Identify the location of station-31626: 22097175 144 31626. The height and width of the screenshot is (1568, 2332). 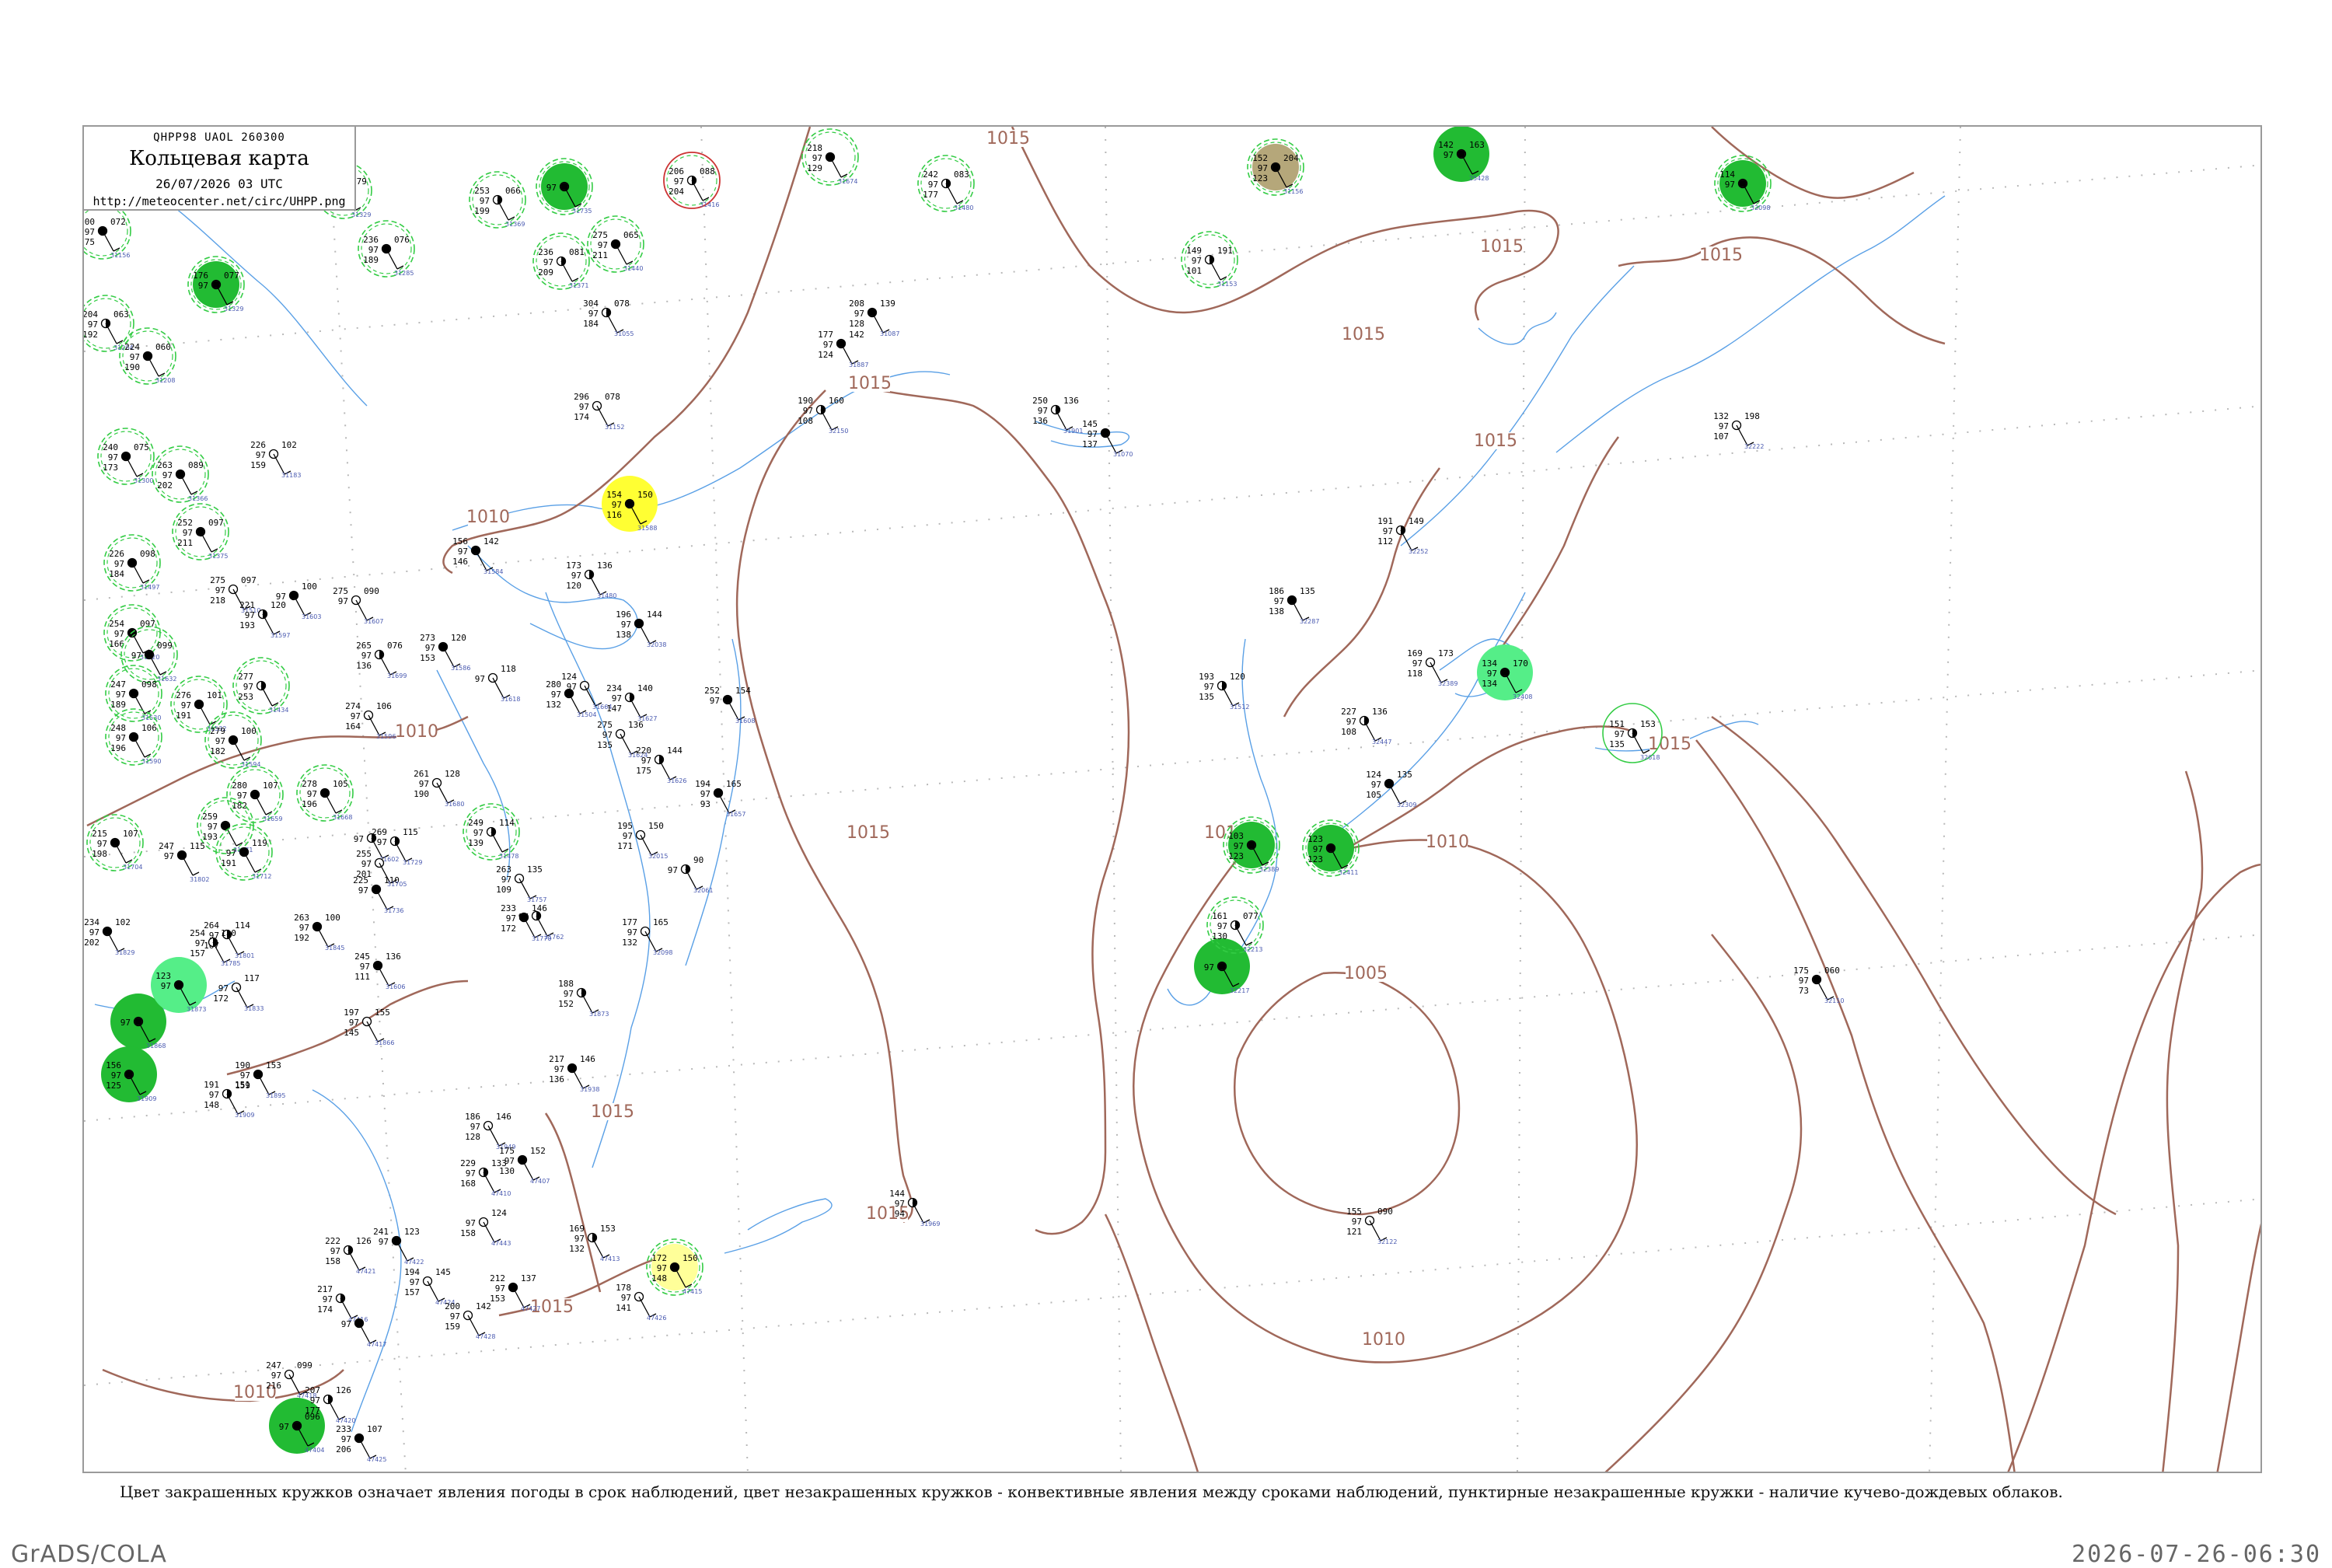
(661, 765).